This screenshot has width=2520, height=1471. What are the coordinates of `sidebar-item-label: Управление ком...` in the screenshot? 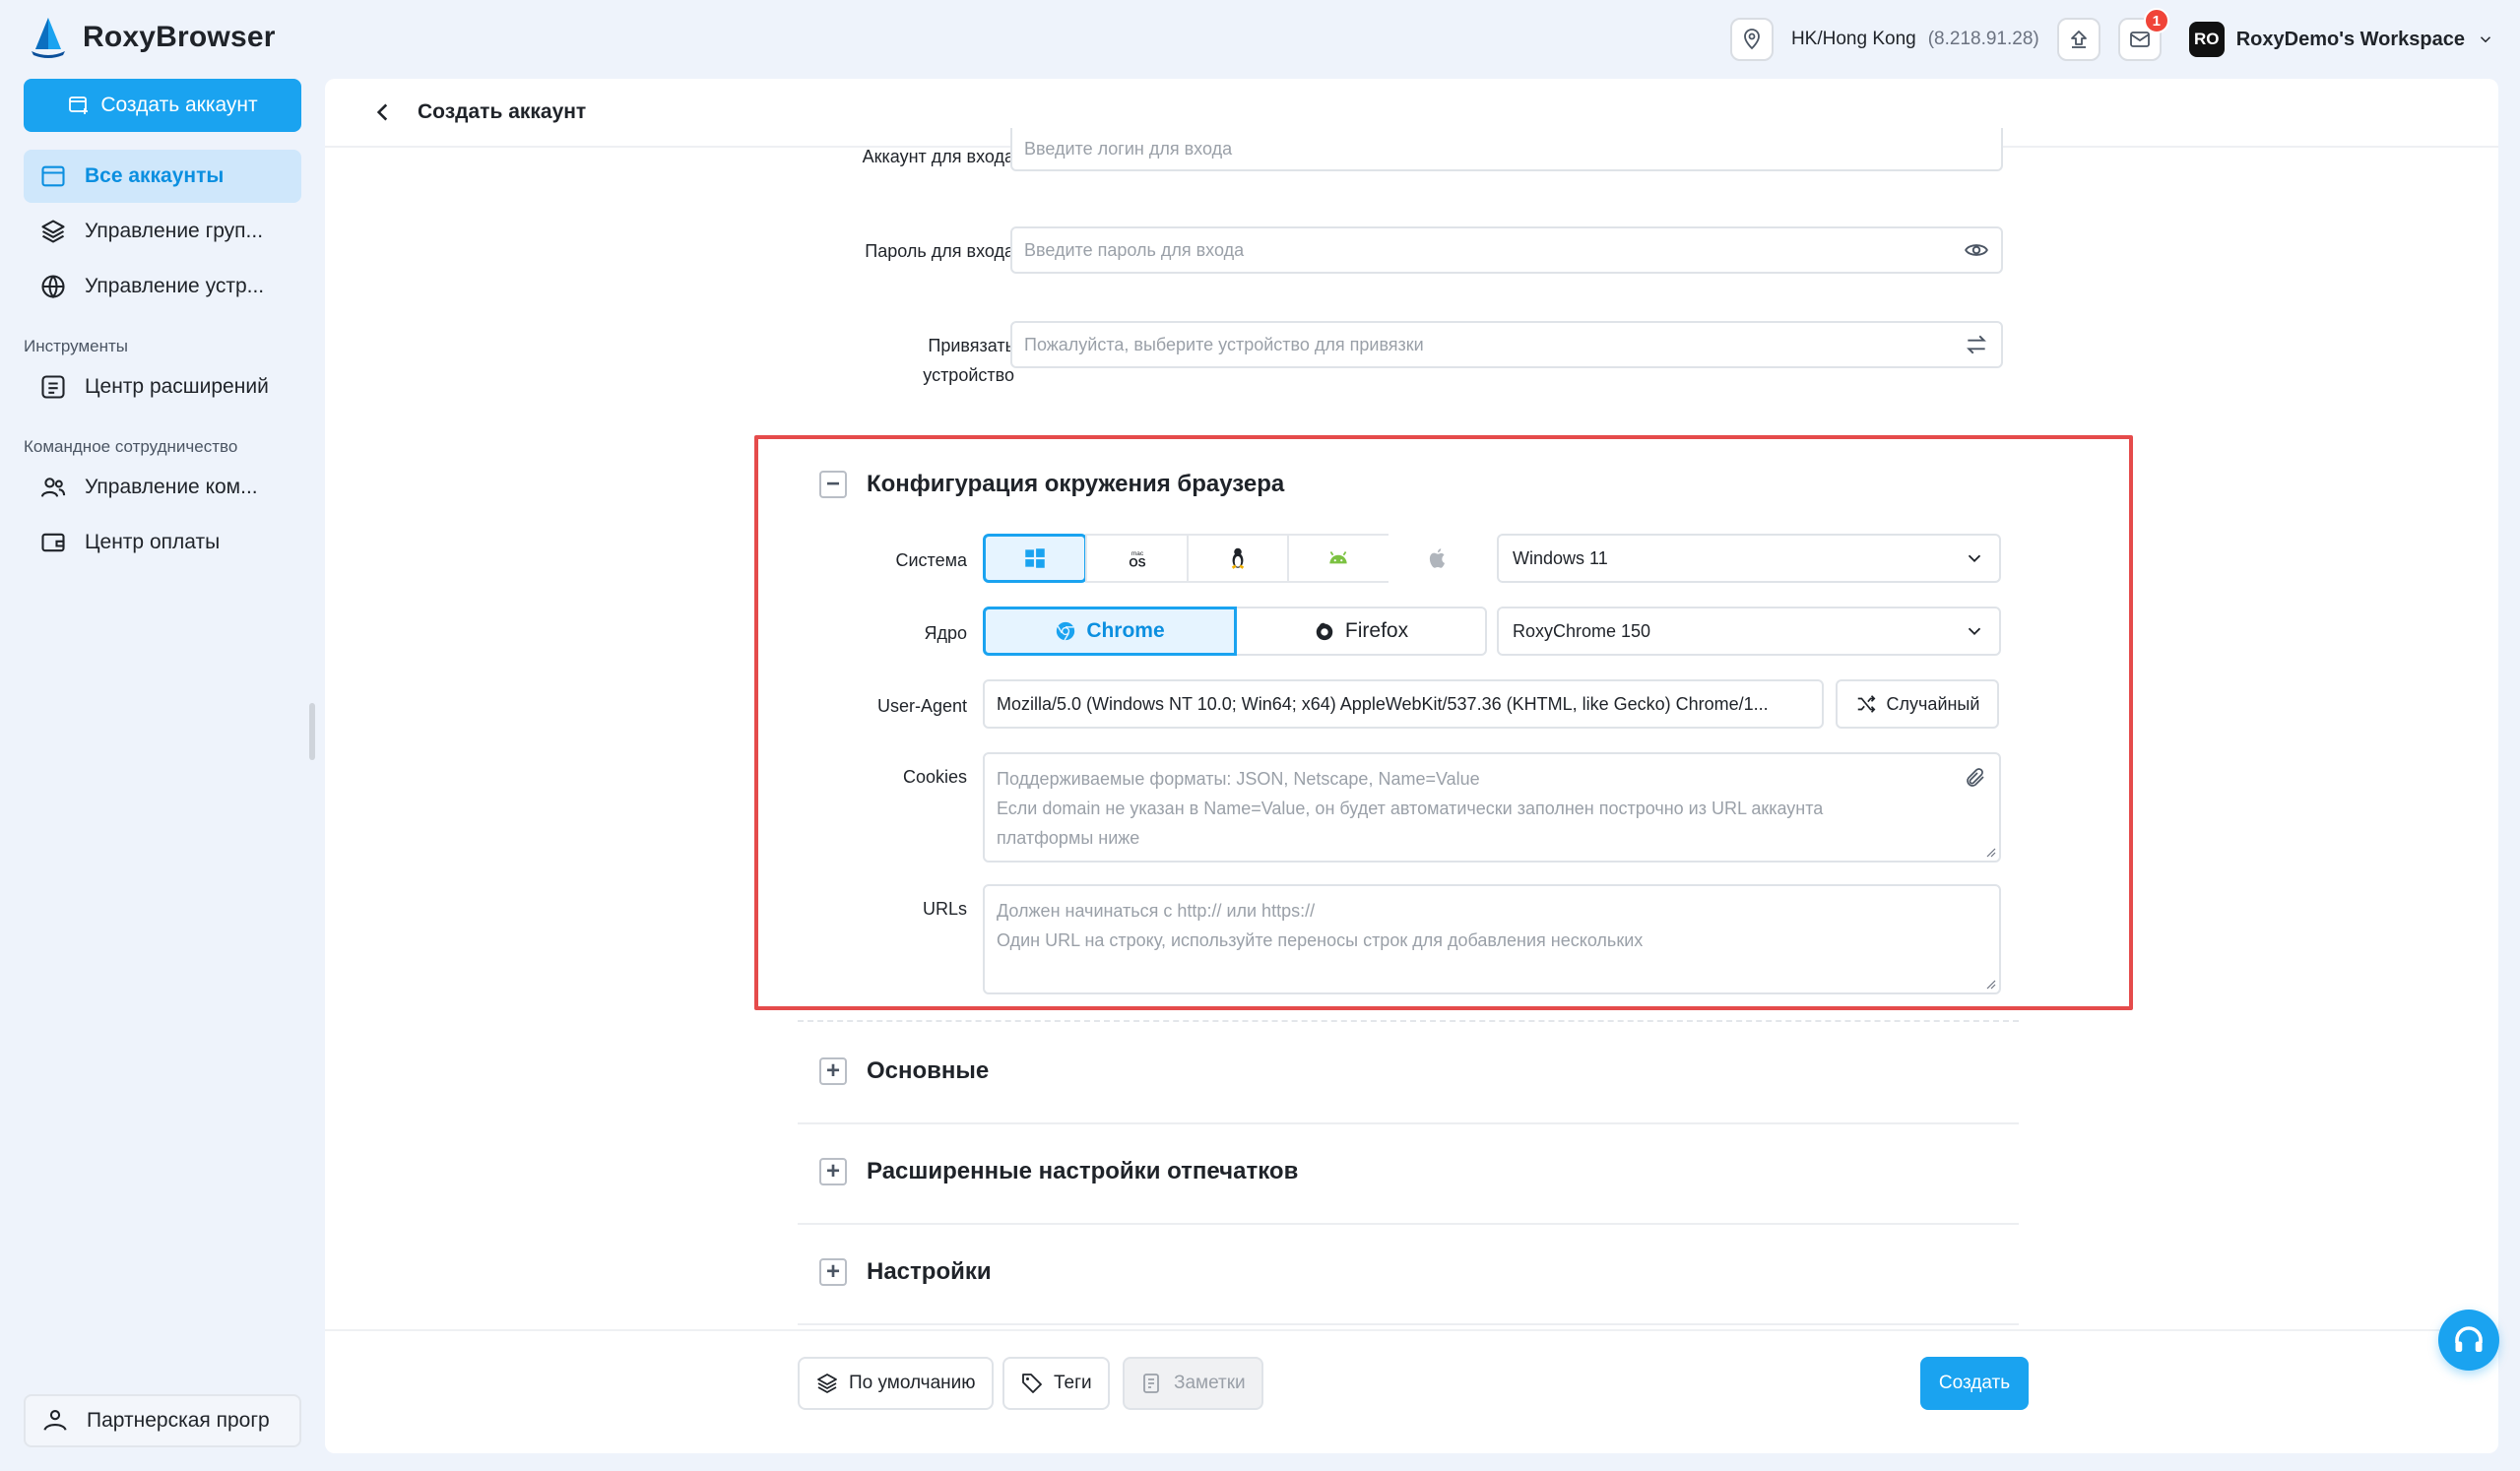 It's located at (171, 487).